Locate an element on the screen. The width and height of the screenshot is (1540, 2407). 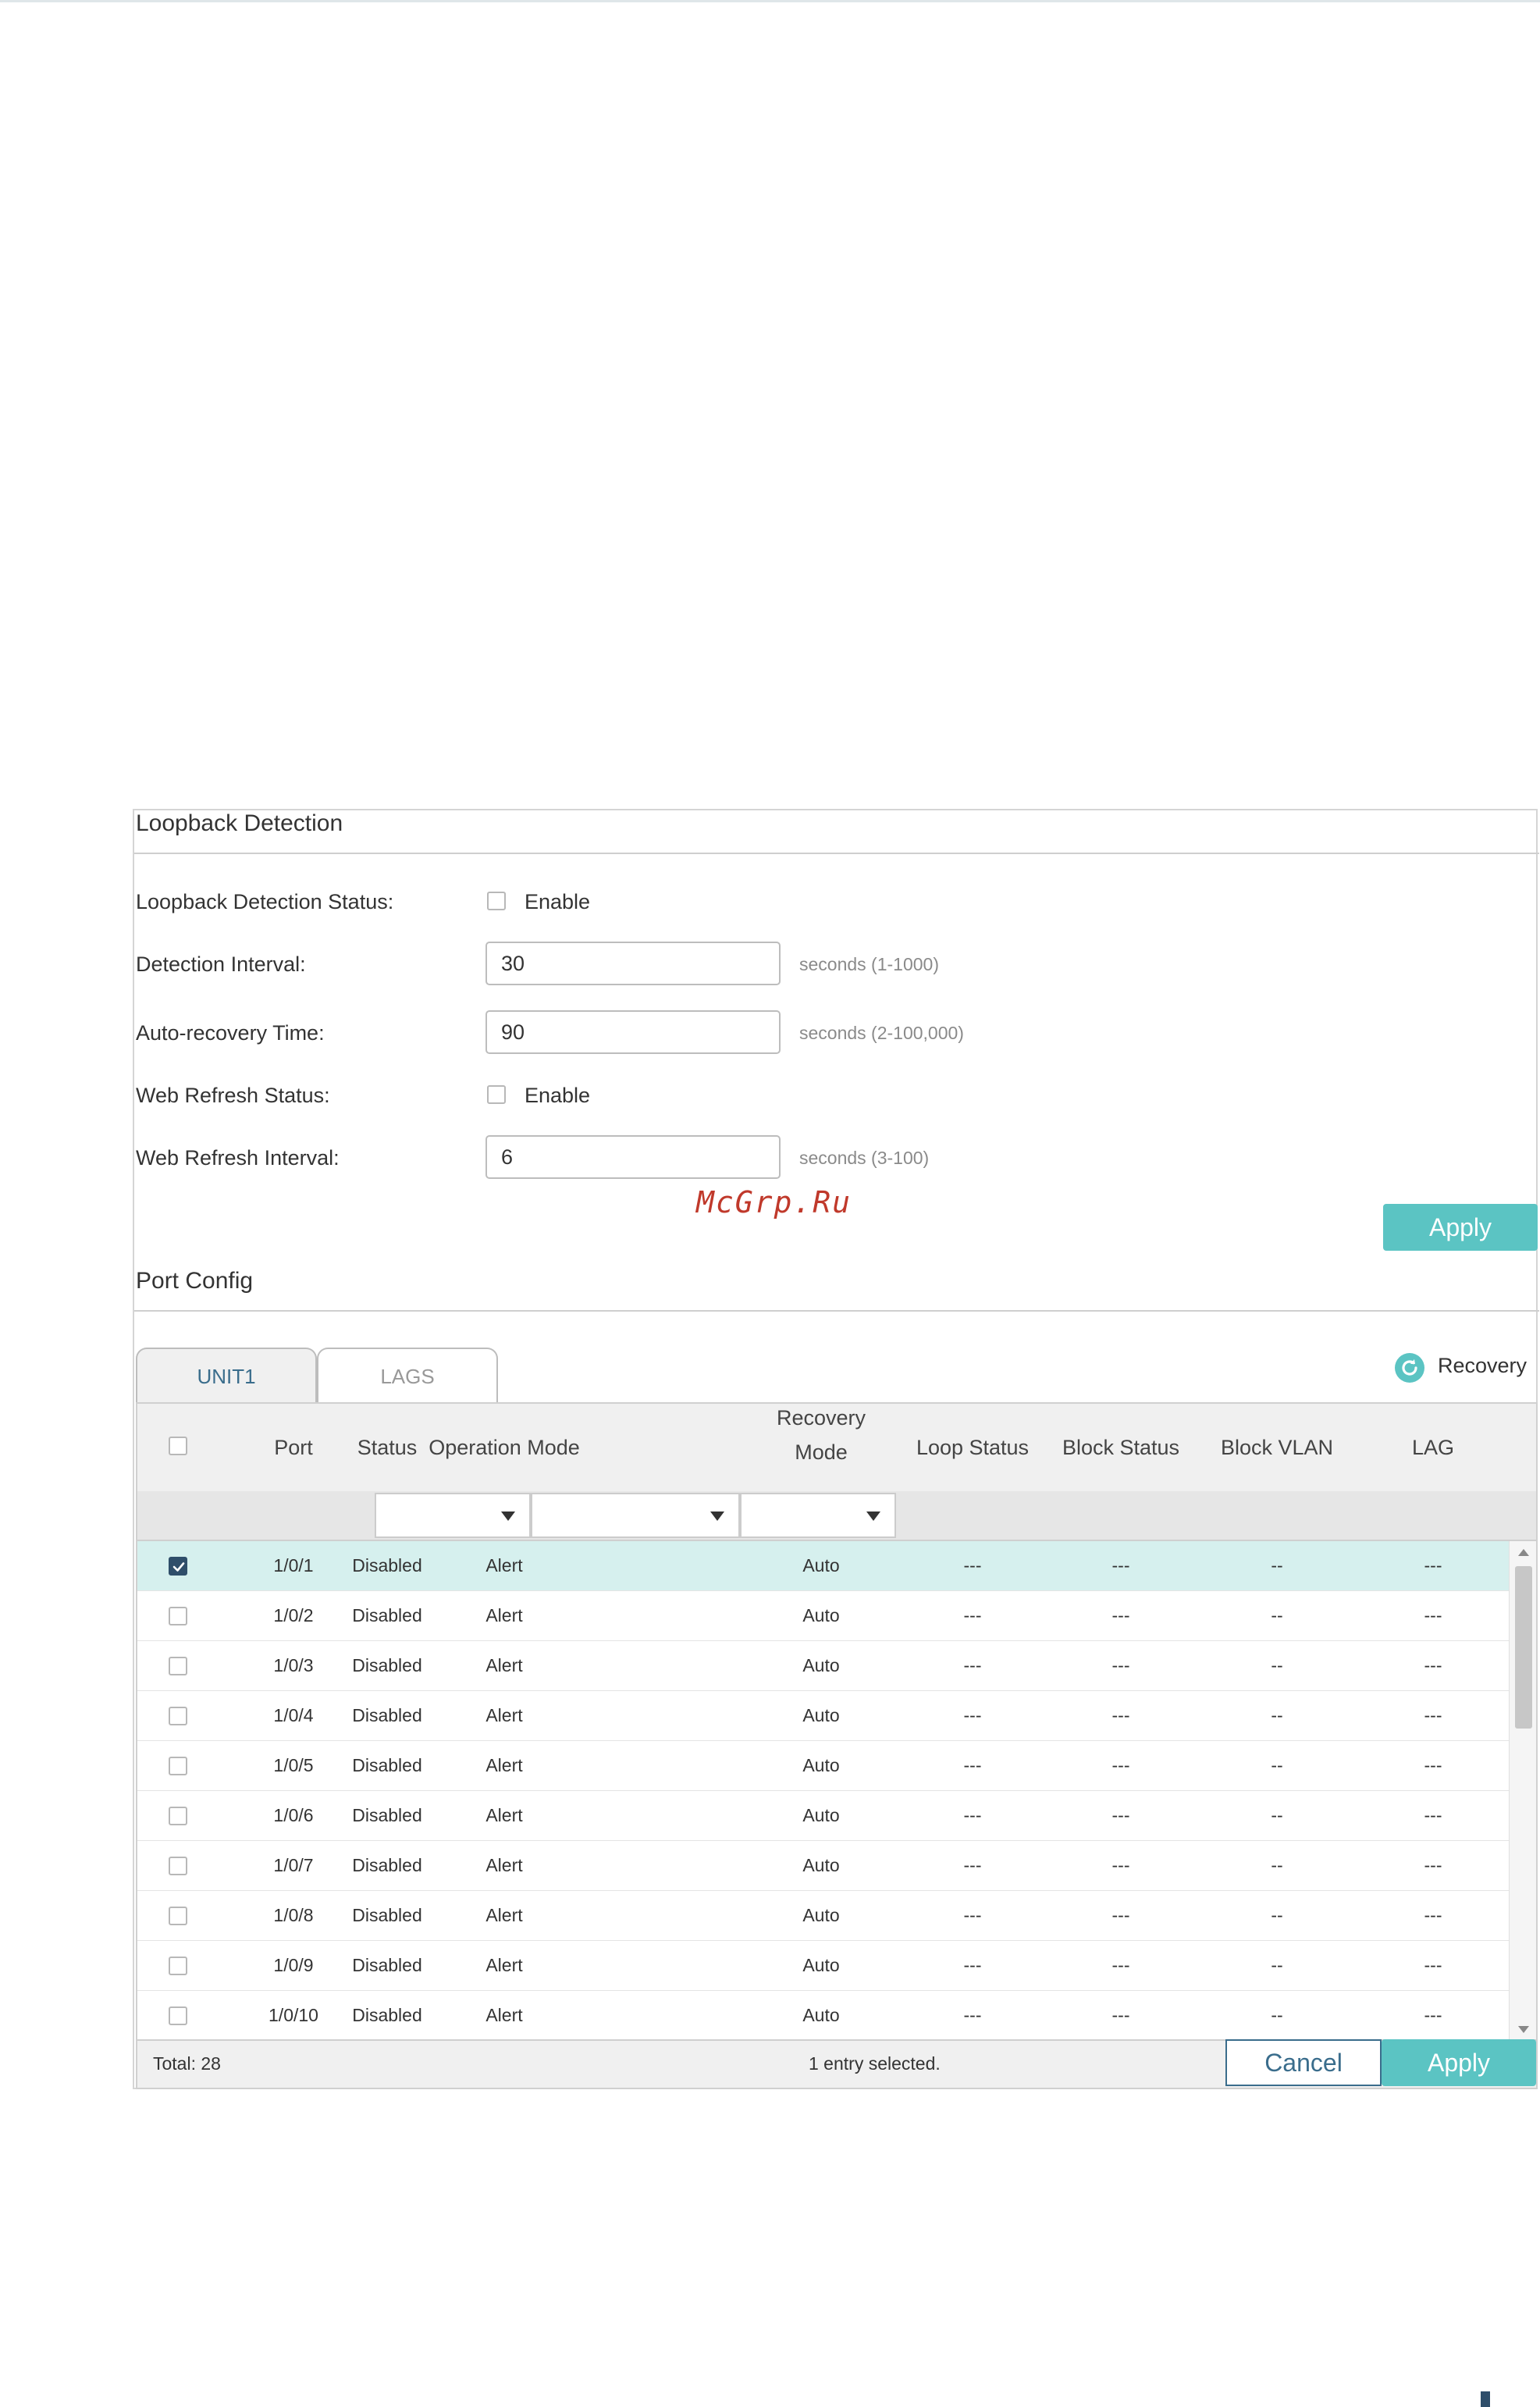
scroll-down-icon is located at coordinates (1523, 2029).